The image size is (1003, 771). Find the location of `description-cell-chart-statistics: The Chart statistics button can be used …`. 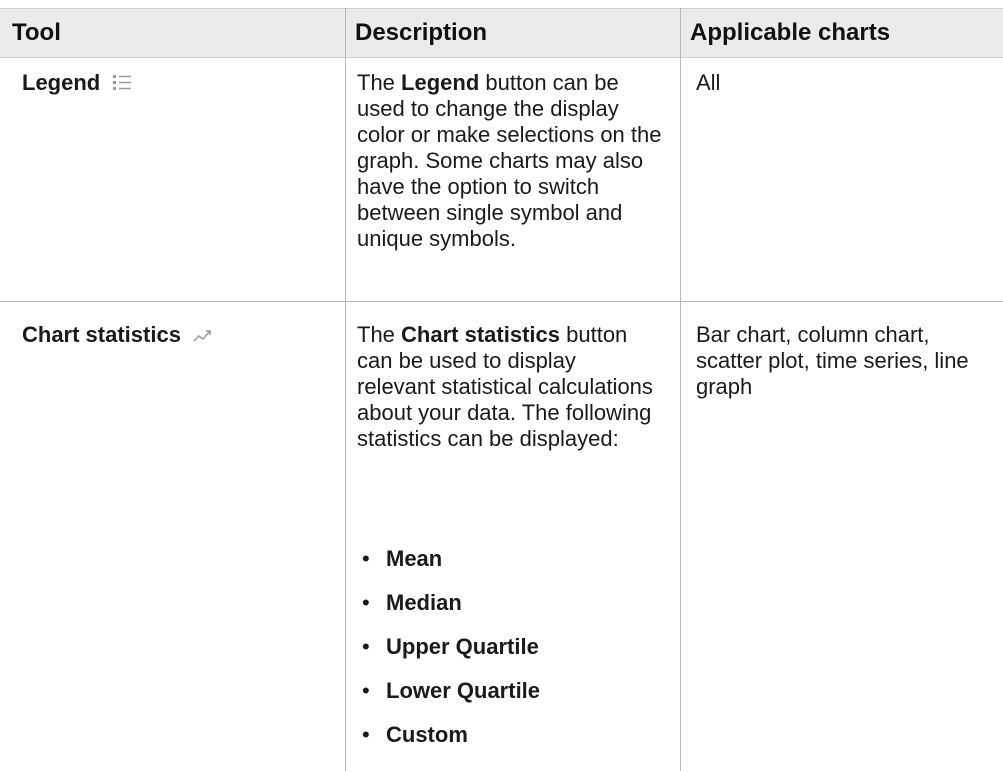

description-cell-chart-statistics: The Chart statistics button can be used … is located at coordinates (507, 387).